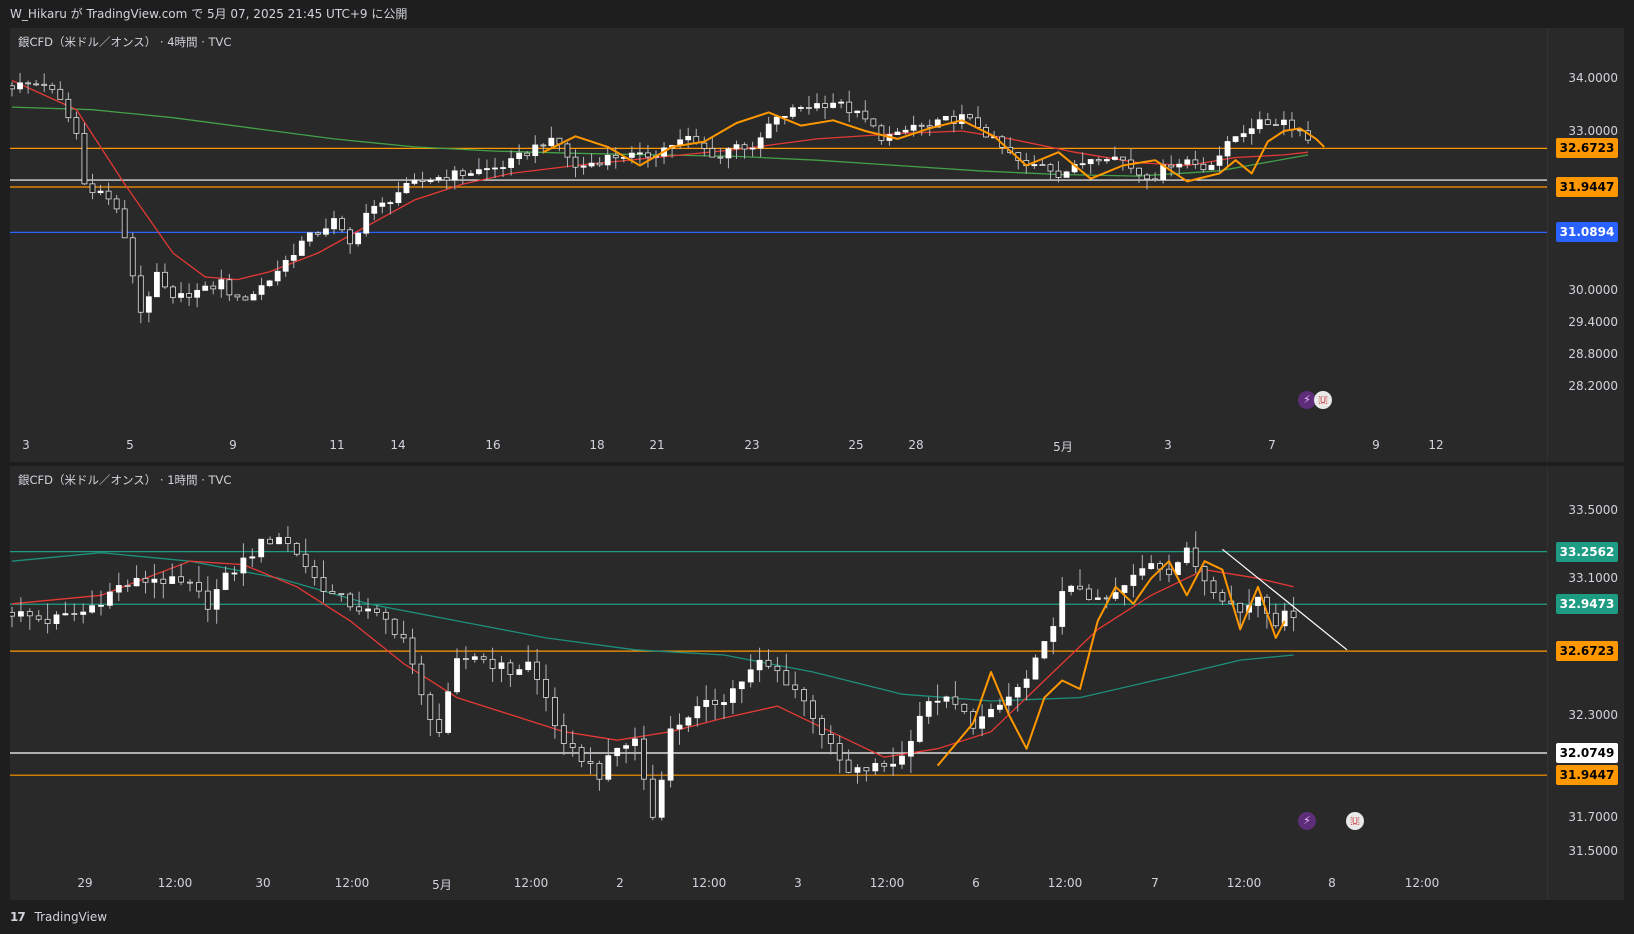  Describe the element at coordinates (18, 917) in the screenshot. I see `tradingview-logo-icon: 17` at that location.